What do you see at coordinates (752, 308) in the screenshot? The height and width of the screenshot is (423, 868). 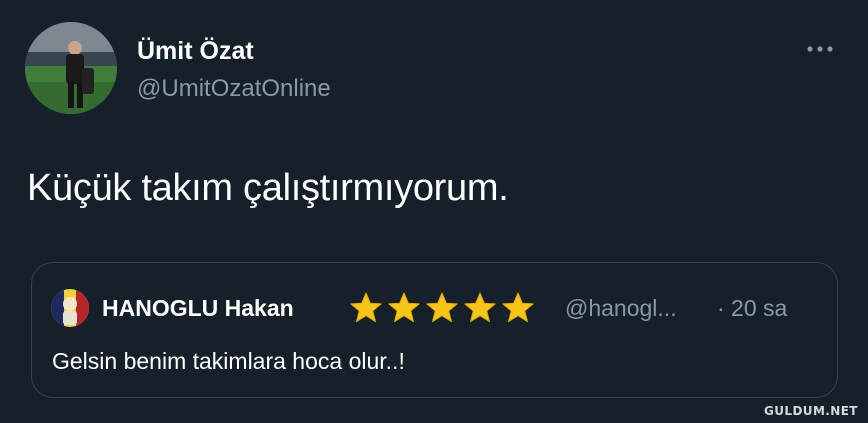 I see `quoted-tweet-time: · 20 sa` at bounding box center [752, 308].